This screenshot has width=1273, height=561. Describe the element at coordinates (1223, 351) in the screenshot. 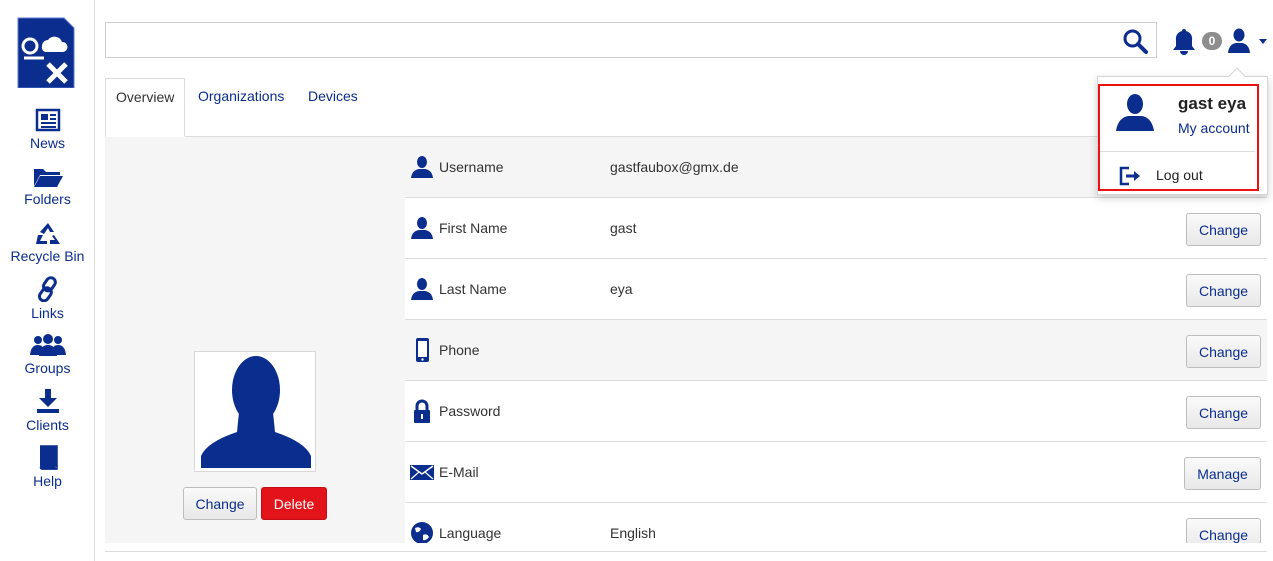

I see `change-phone-button: Change` at that location.